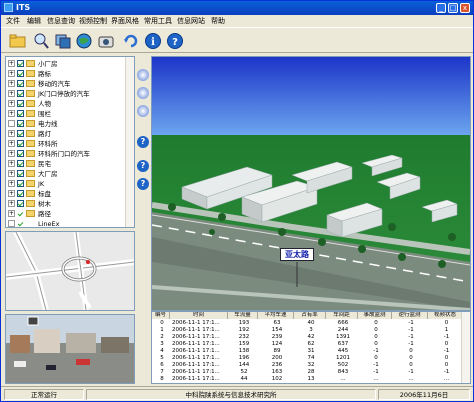 The image size is (474, 402). Describe the element at coordinates (153, 41) in the screenshot. I see `info-icon: i` at that location.